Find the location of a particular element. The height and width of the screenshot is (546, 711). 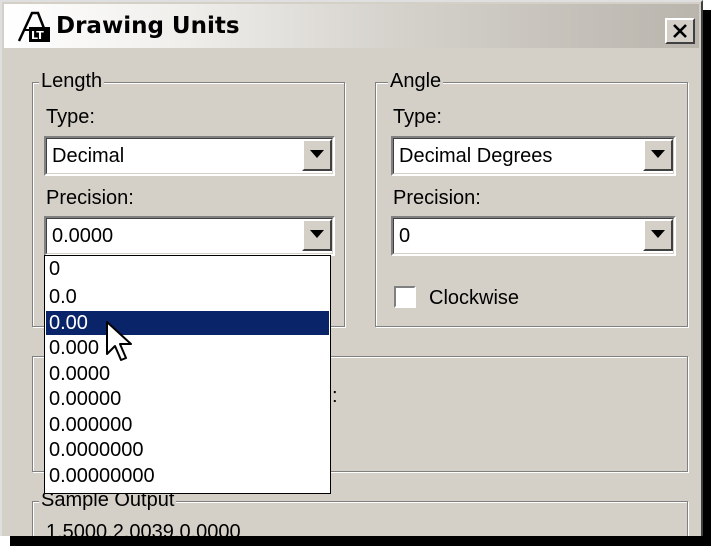

close-button is located at coordinates (680, 31).